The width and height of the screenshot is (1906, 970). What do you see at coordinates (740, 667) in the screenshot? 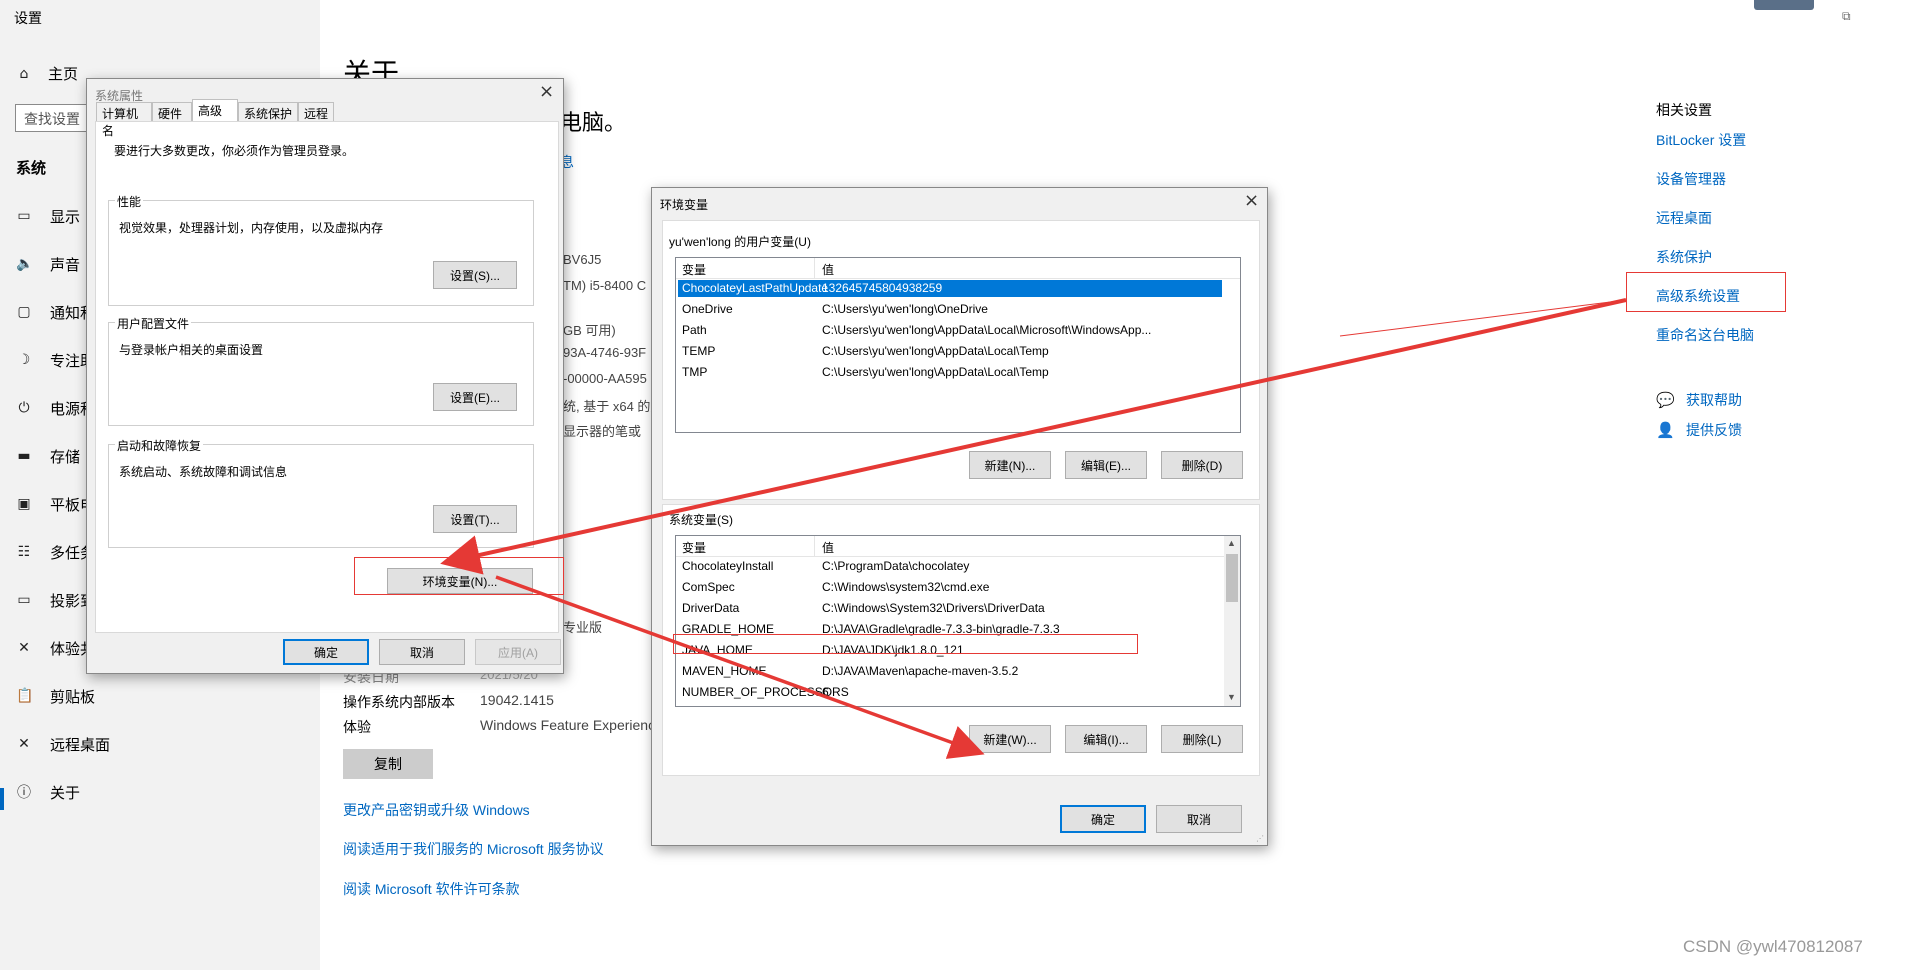
I see `arrow-env-to-new` at bounding box center [740, 667].